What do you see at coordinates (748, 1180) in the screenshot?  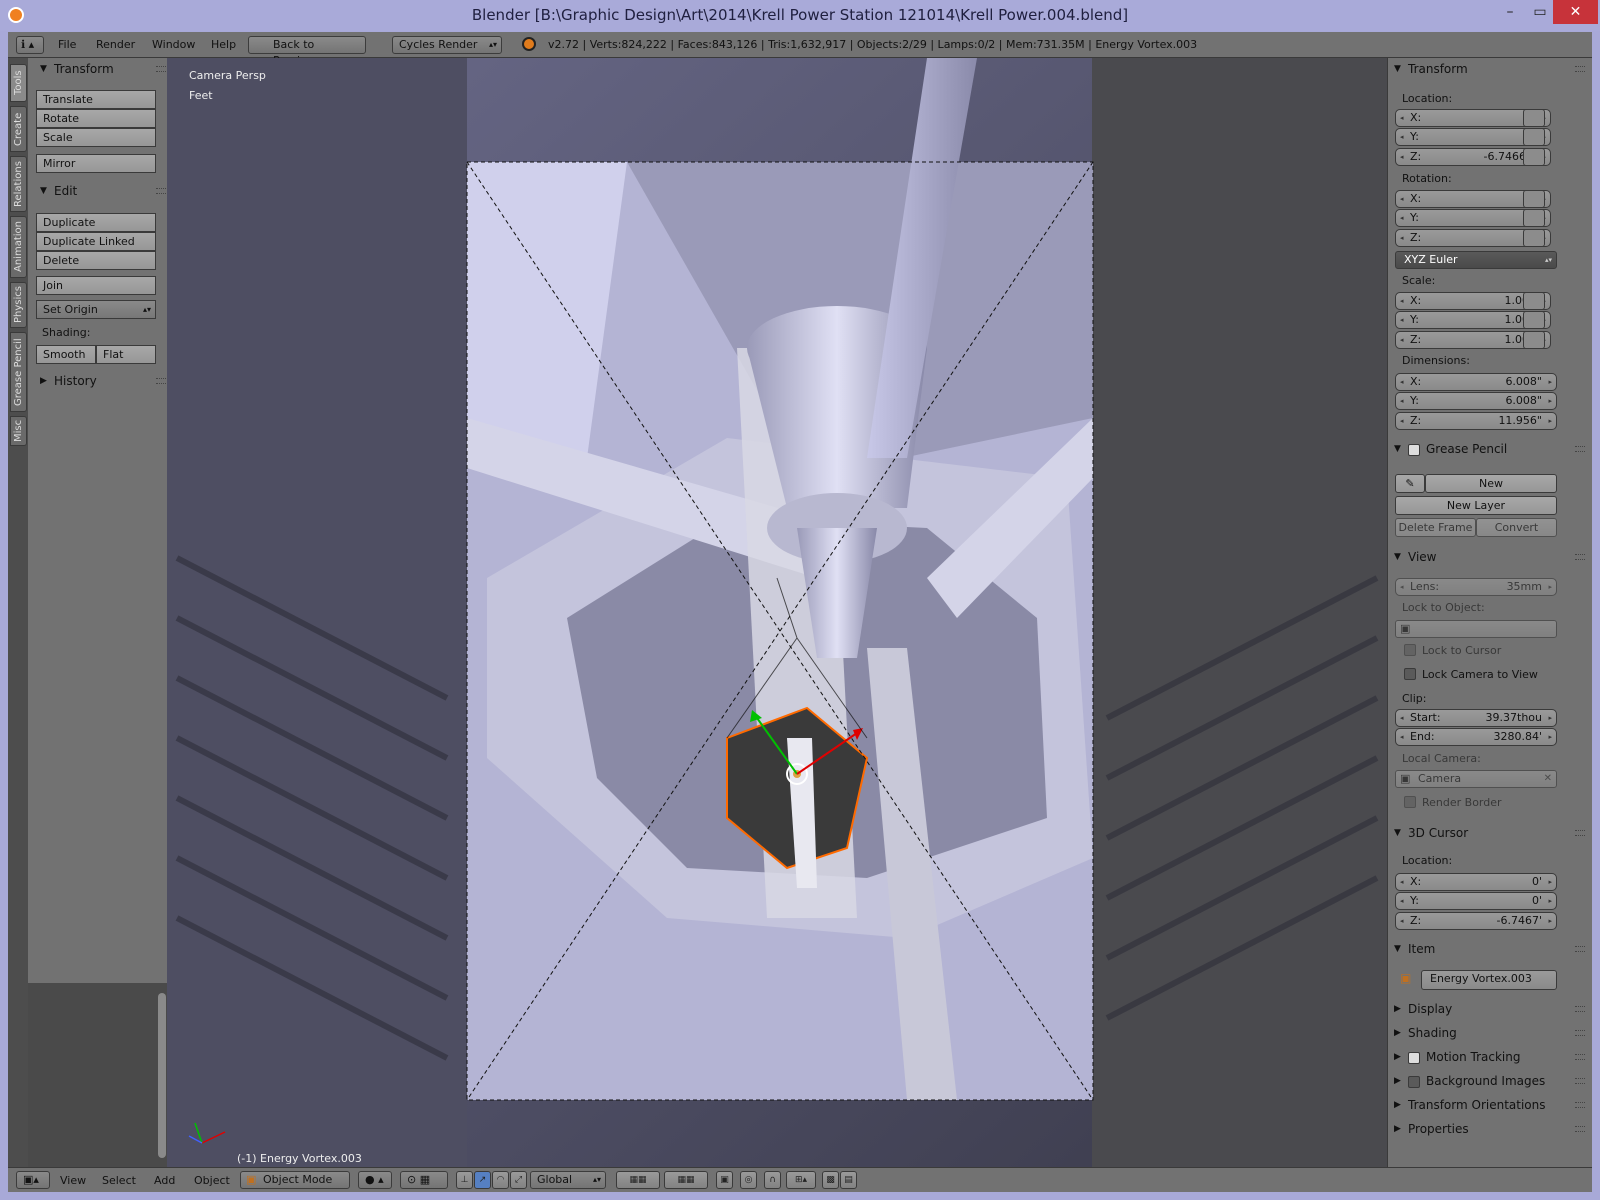 I see `proportional-edit-icon: ◎` at bounding box center [748, 1180].